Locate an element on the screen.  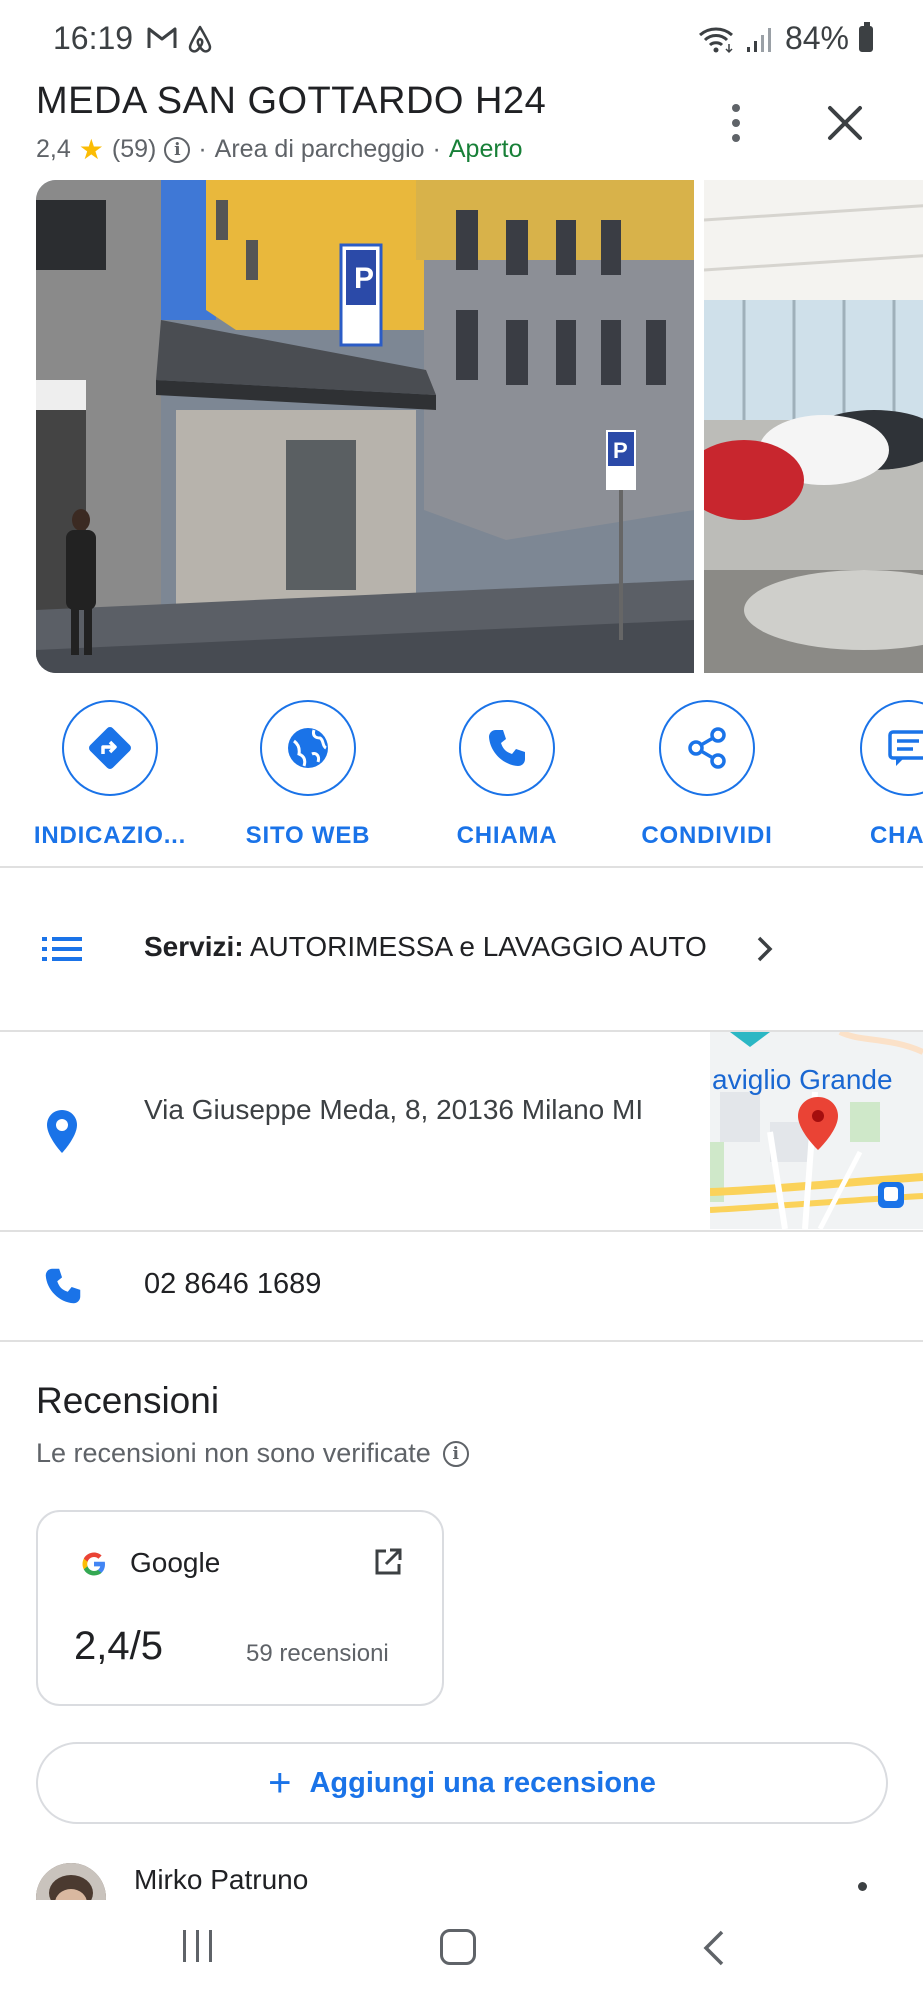
airbnb-icon is located at coordinates (200, 39).